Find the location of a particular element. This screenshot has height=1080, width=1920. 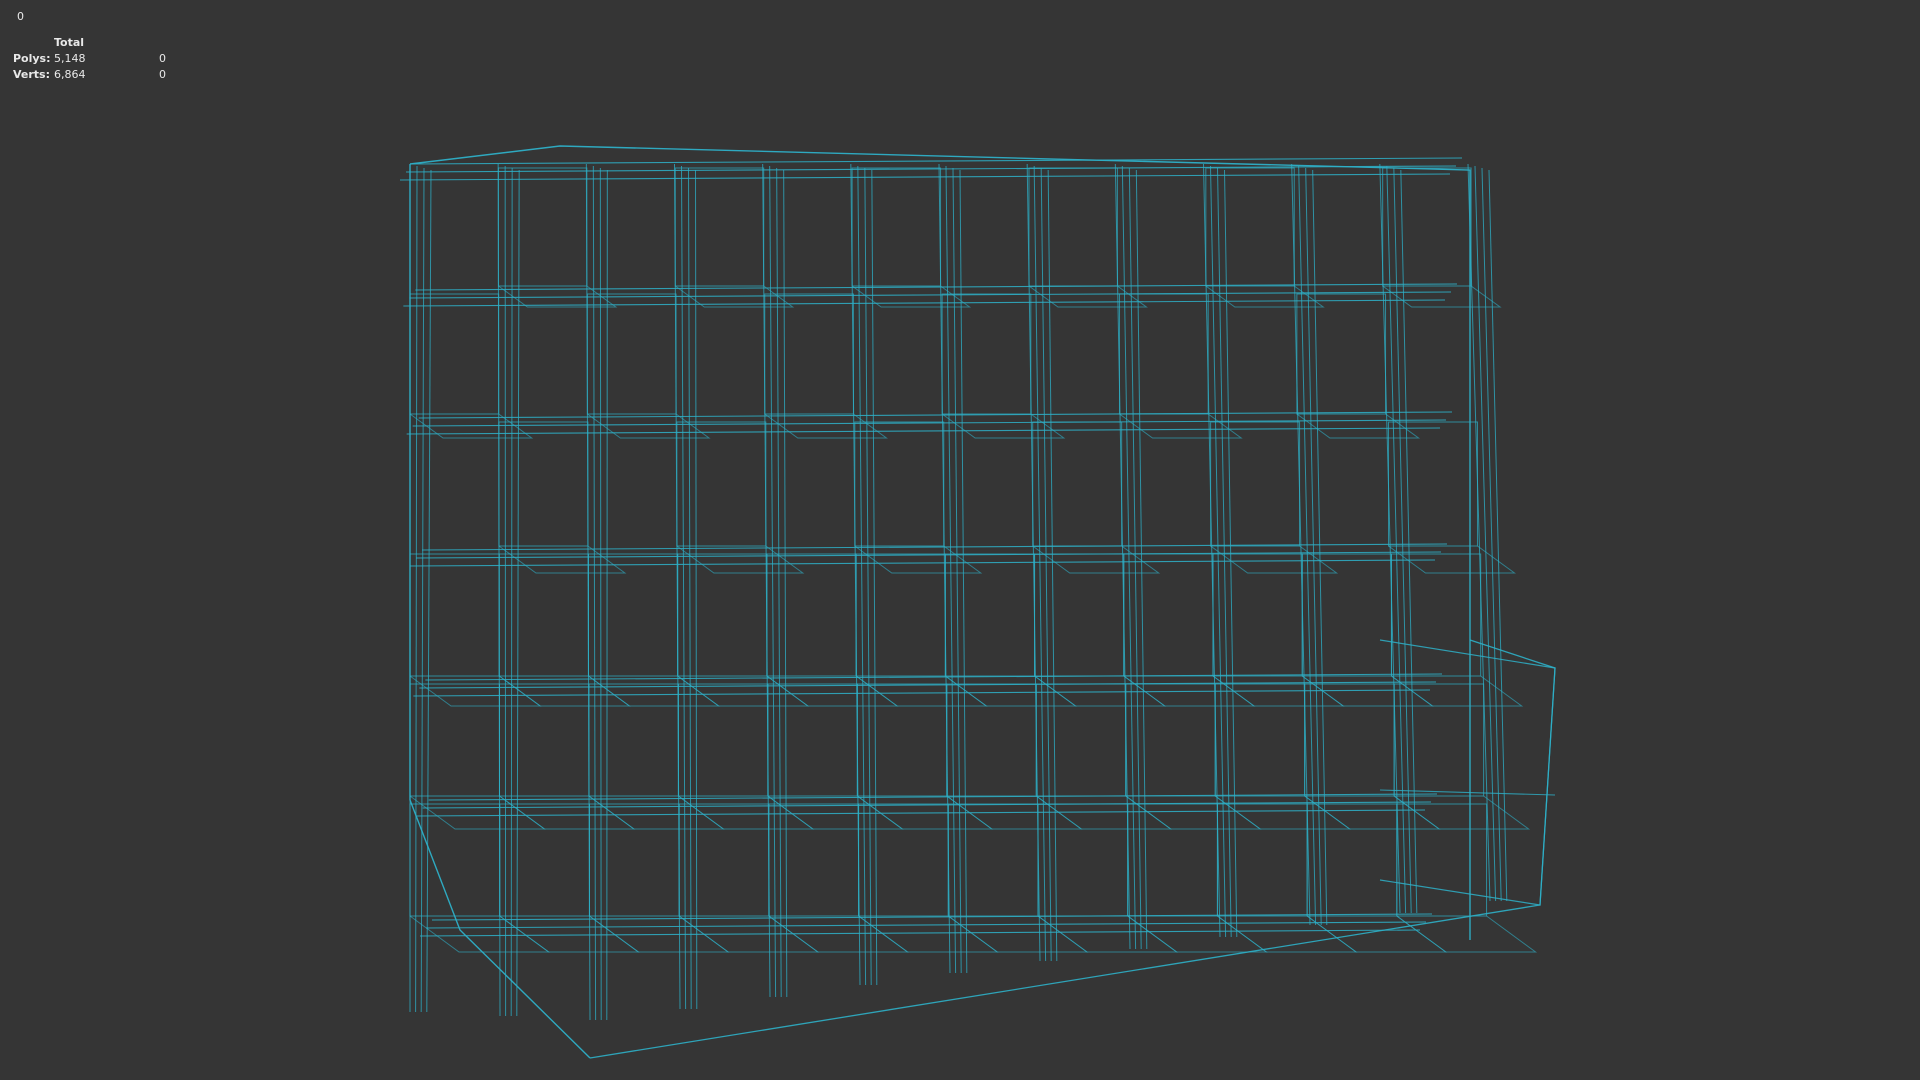

scene-statistics: Total Polys: 5,148 0 Verts: 6,864 0 is located at coordinates (89, 59).